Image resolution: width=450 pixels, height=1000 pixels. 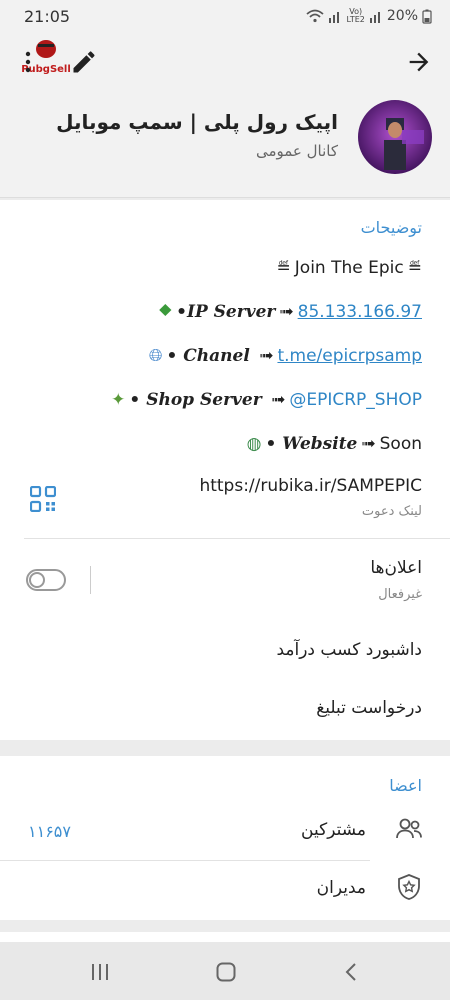 What do you see at coordinates (427, 16) in the screenshot?
I see `battery-icon` at bounding box center [427, 16].